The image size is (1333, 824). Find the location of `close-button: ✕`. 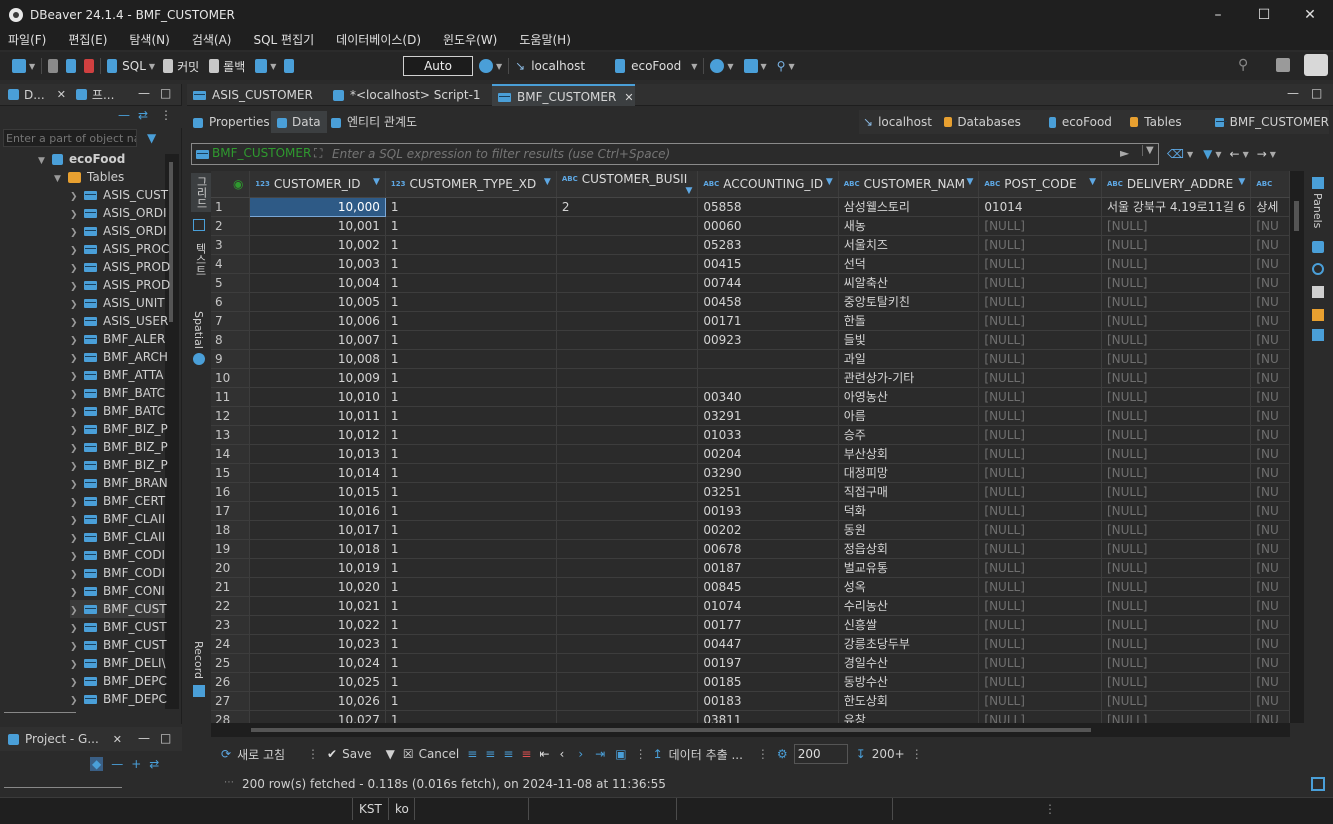

close-button: ✕ is located at coordinates (1310, 15).